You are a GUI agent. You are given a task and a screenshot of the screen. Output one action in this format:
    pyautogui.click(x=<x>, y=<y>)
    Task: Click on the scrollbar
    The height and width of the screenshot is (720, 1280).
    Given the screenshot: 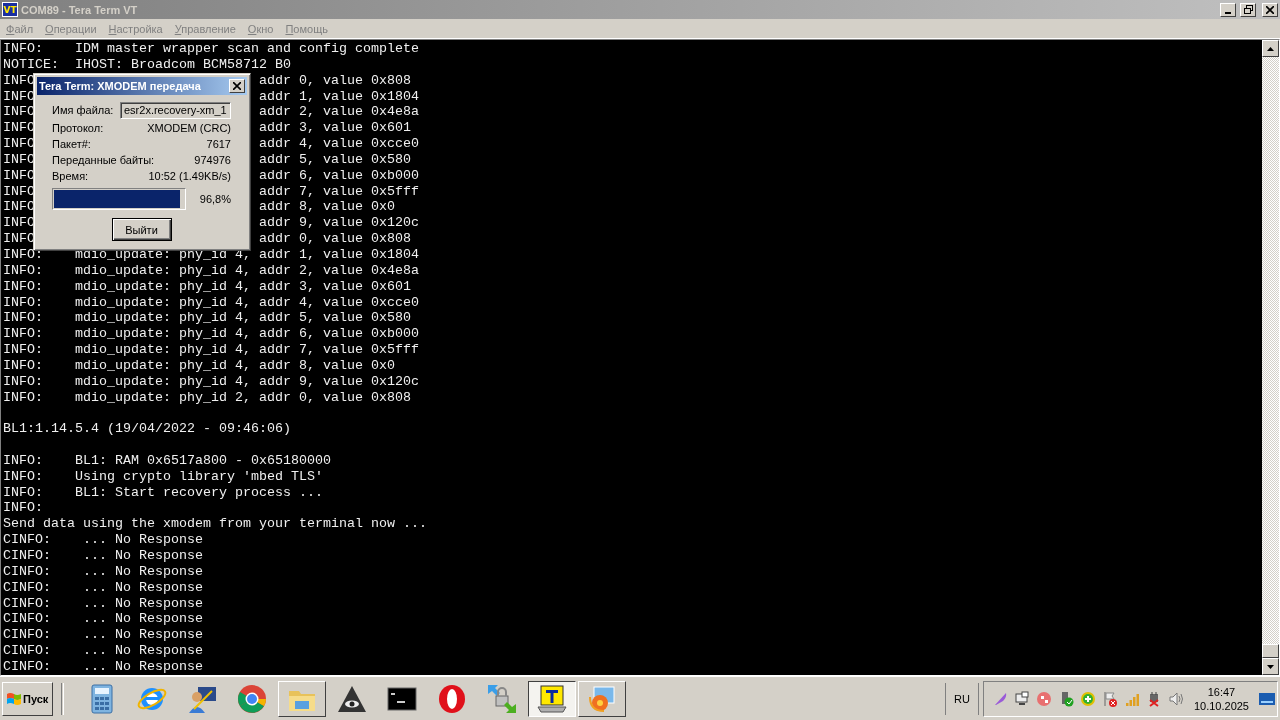 What is the action you would take?
    pyautogui.click(x=1270, y=357)
    